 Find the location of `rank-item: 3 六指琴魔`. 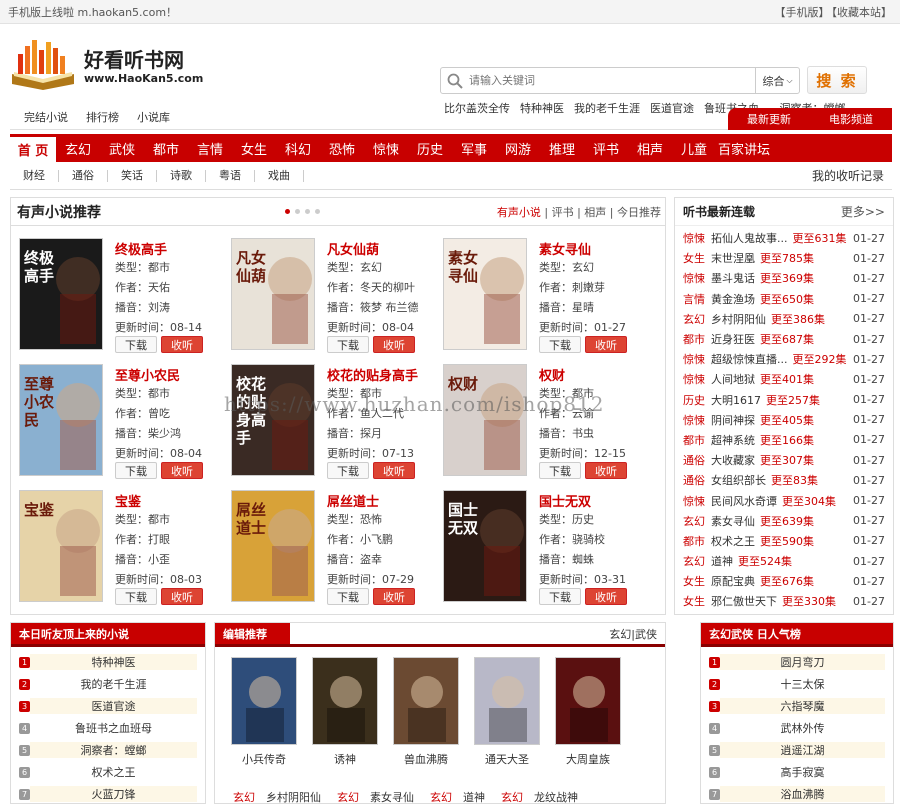

rank-item: 3 六指琴魔 is located at coordinates (797, 706).